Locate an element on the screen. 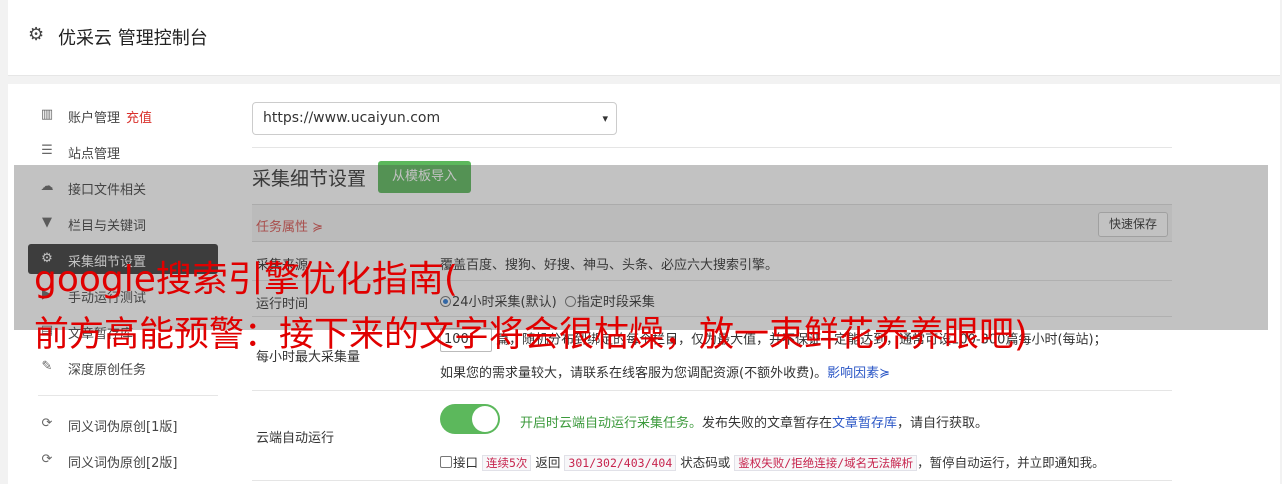 The image size is (1282, 484). site-select-value: https://www.ucaiyun.com is located at coordinates (352, 118).